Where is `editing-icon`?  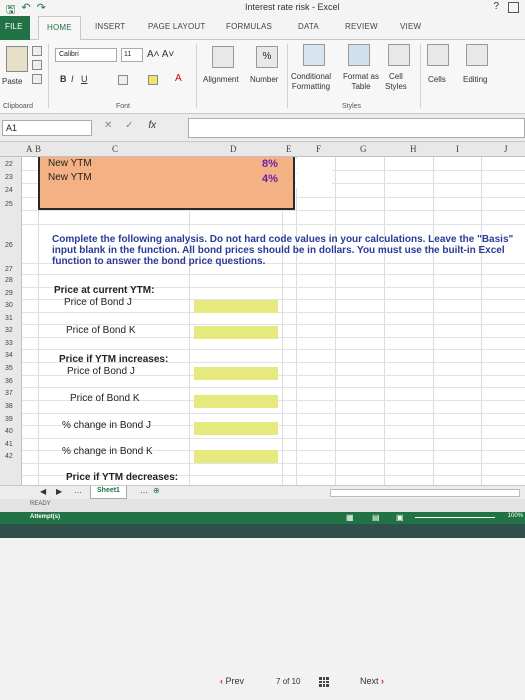
editing-icon is located at coordinates (477, 55).